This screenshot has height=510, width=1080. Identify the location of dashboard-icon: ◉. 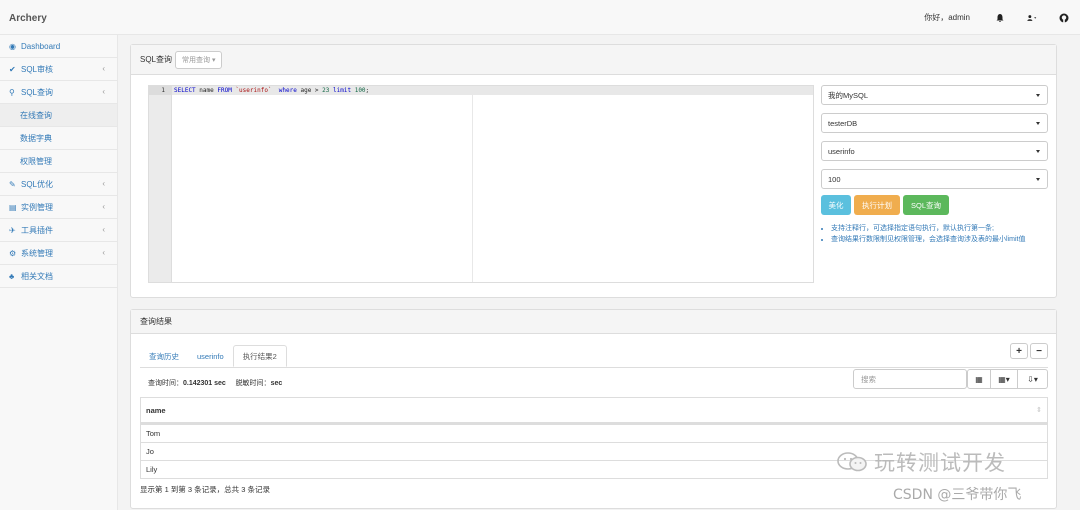
(12, 46).